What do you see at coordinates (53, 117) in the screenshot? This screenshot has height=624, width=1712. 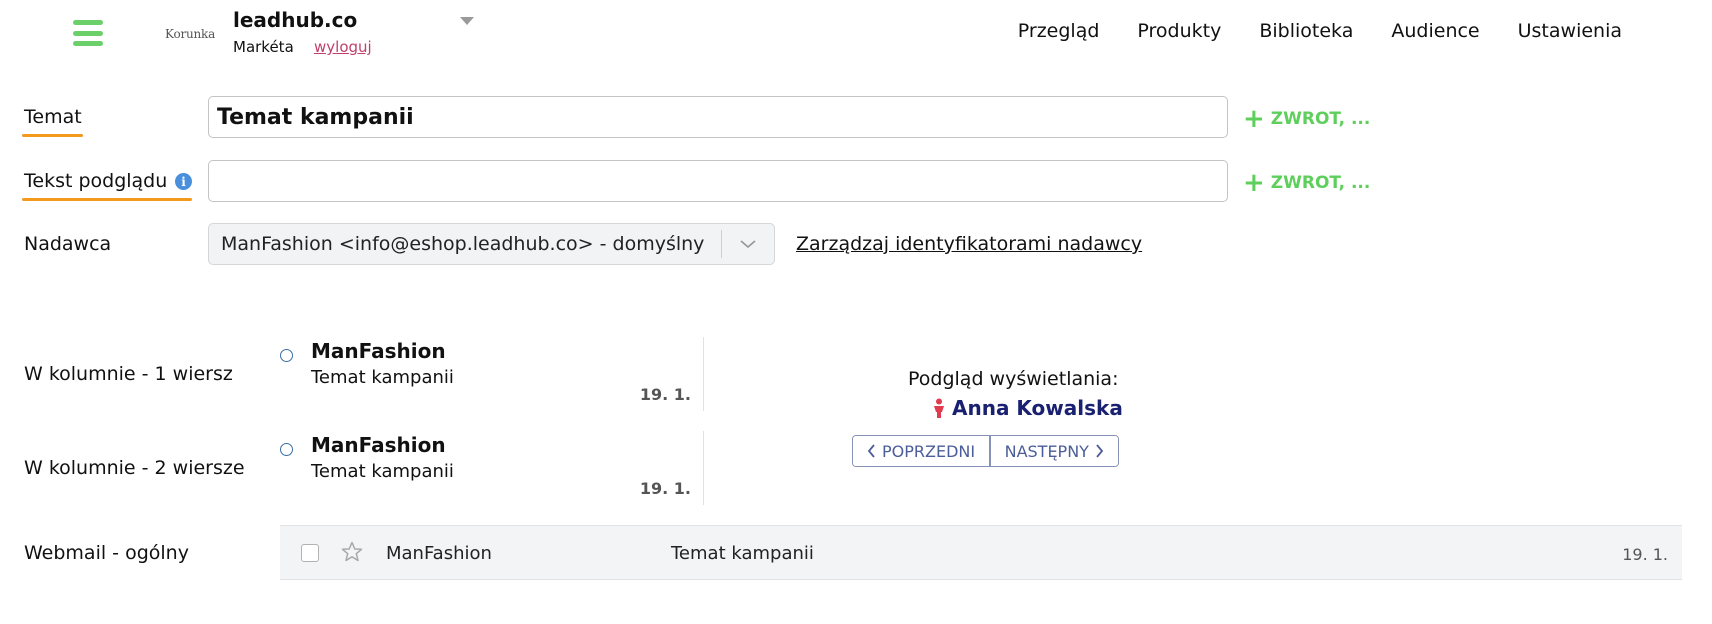 I see `subject-label: Temat` at bounding box center [53, 117].